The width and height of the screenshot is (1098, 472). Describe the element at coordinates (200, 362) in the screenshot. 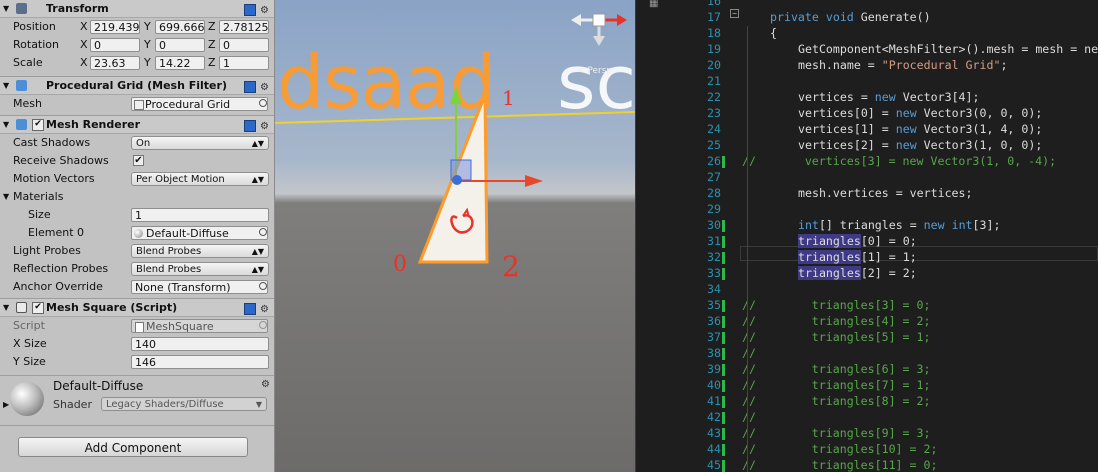

I see `y-size-field: 146` at that location.